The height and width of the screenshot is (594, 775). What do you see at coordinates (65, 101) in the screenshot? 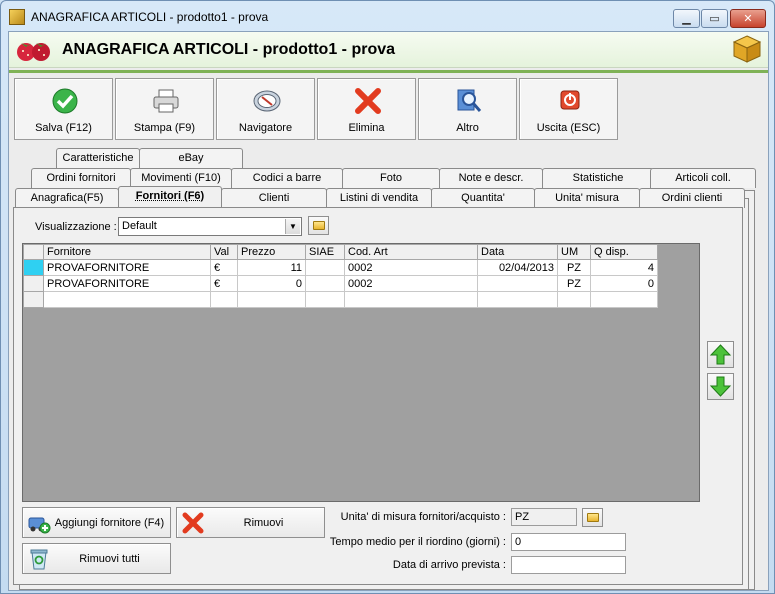
I see `checkmark-icon` at bounding box center [65, 101].